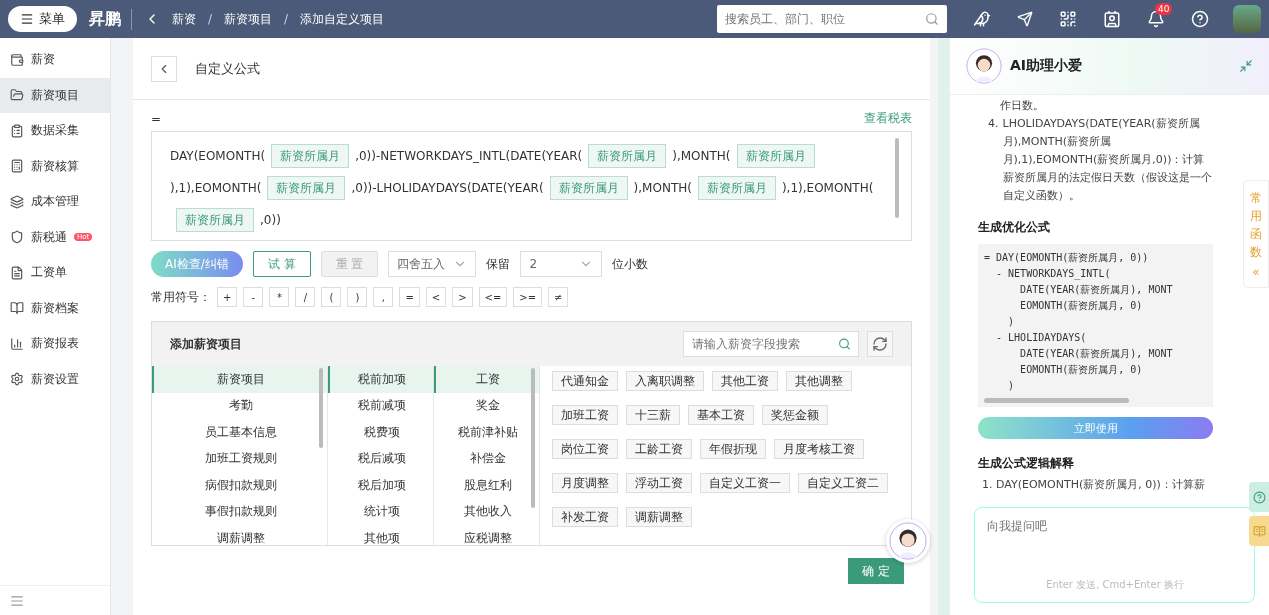 Image resolution: width=1269 pixels, height=615 pixels. Describe the element at coordinates (745, 483) in the screenshot. I see `salary-item-tag: 自定义工资一` at that location.